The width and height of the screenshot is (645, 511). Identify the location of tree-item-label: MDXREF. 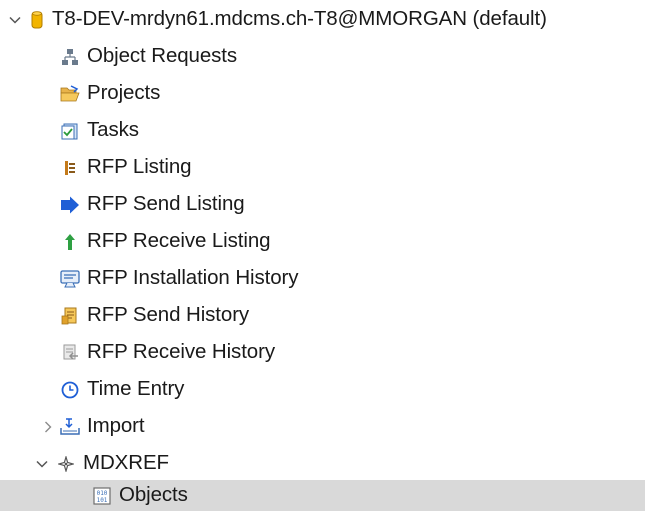
(126, 463).